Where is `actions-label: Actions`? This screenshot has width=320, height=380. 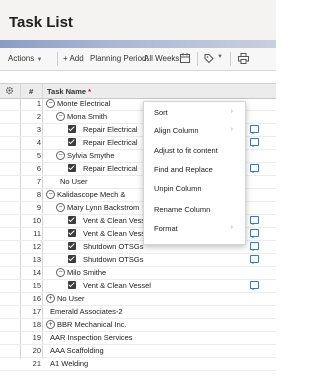 actions-label: Actions is located at coordinates (21, 58).